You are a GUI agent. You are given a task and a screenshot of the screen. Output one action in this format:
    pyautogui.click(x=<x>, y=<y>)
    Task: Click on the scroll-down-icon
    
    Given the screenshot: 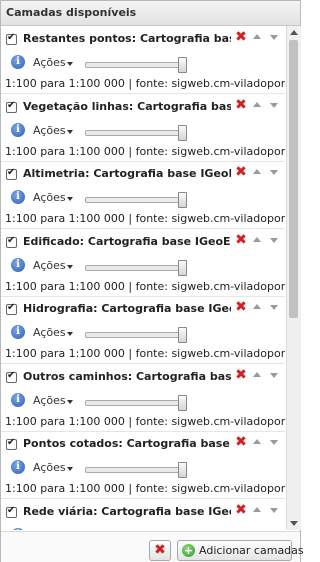 What is the action you would take?
    pyautogui.click(x=294, y=523)
    